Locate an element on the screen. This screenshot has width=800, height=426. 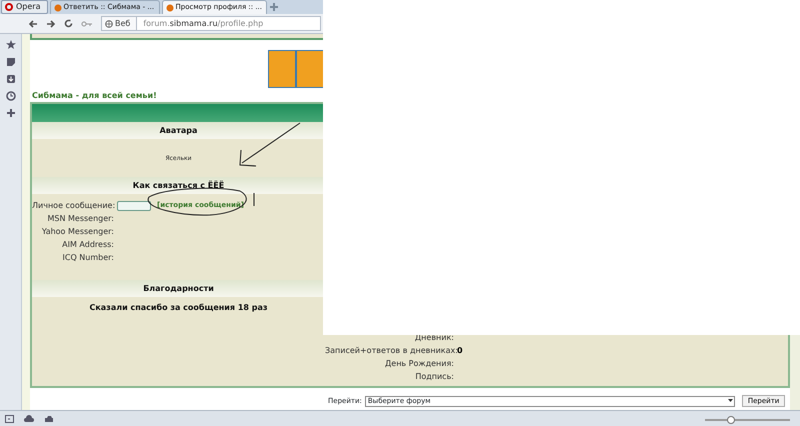
banner-drawing is located at coordinates (296, 69).